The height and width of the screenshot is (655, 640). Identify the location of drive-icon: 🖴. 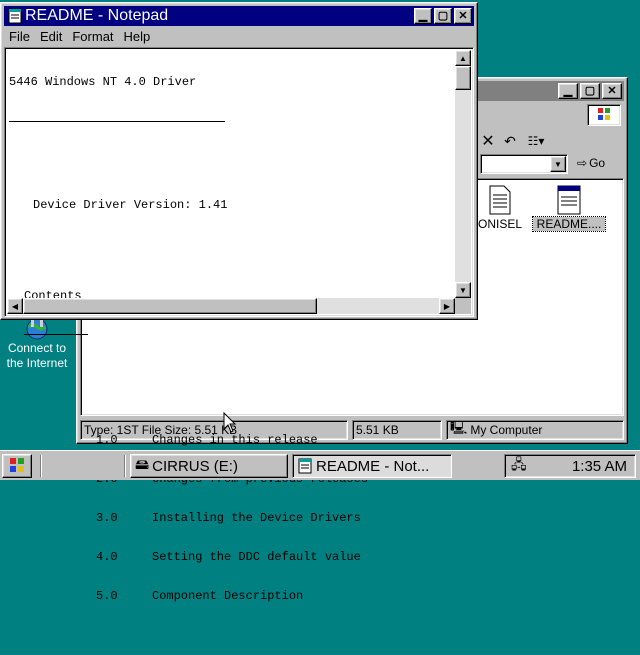
(142, 464).